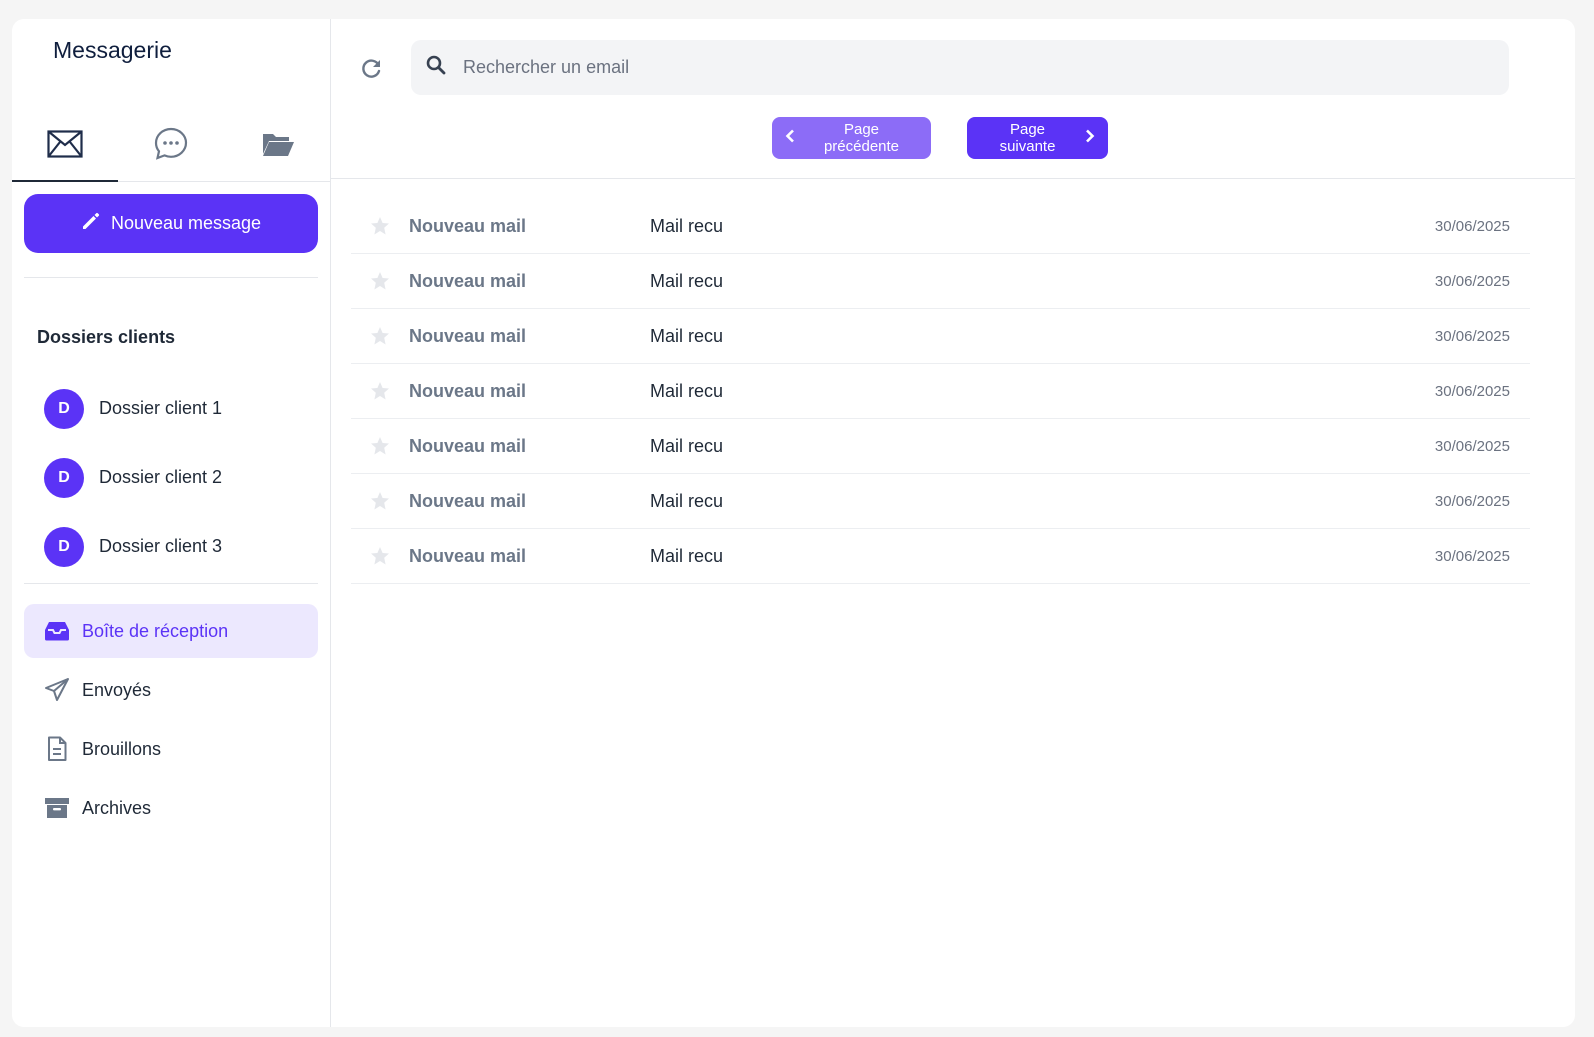 This screenshot has height=1037, width=1594. I want to click on refresh-icon, so click(372, 70).